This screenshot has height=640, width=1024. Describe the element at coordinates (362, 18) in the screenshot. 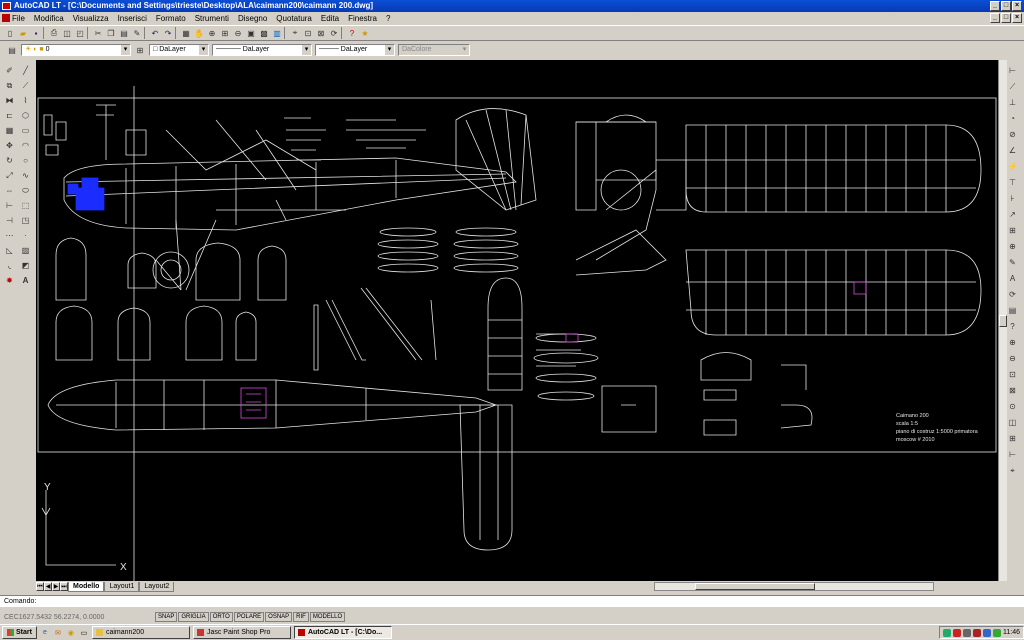

I see `menu-finestra: Finestra` at that location.